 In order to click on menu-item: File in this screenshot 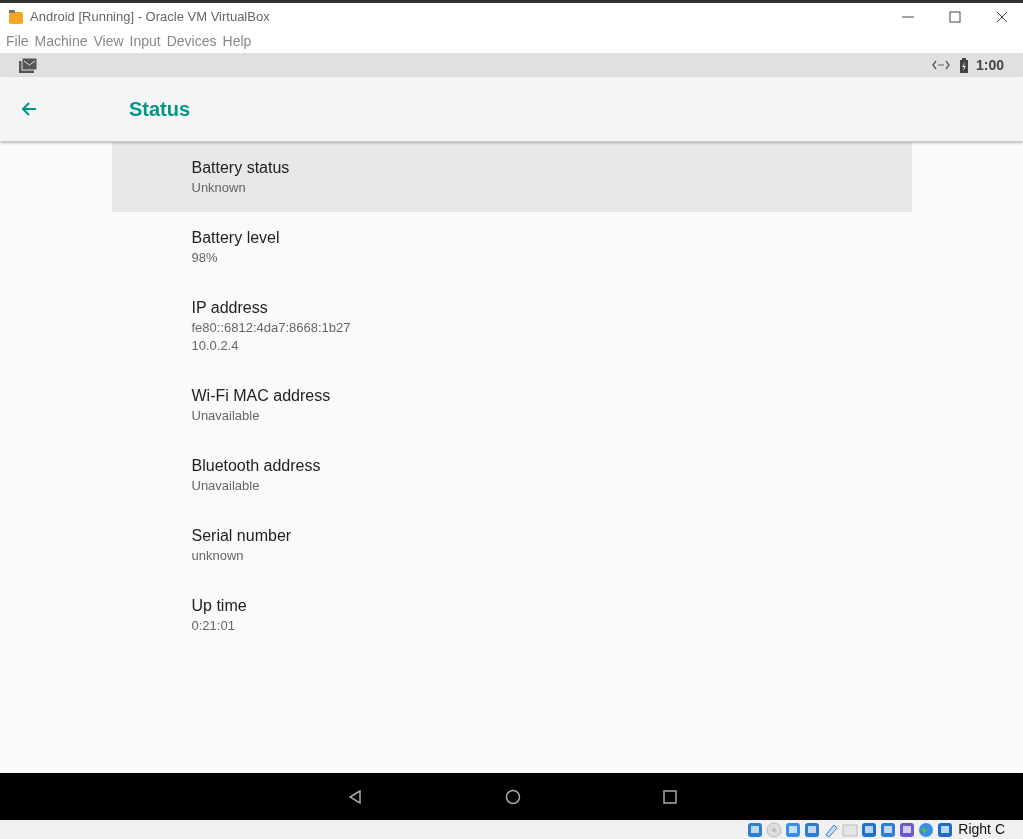, I will do `click(17, 41)`.